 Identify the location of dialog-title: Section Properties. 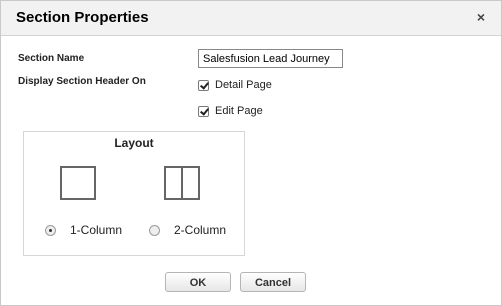
(82, 17).